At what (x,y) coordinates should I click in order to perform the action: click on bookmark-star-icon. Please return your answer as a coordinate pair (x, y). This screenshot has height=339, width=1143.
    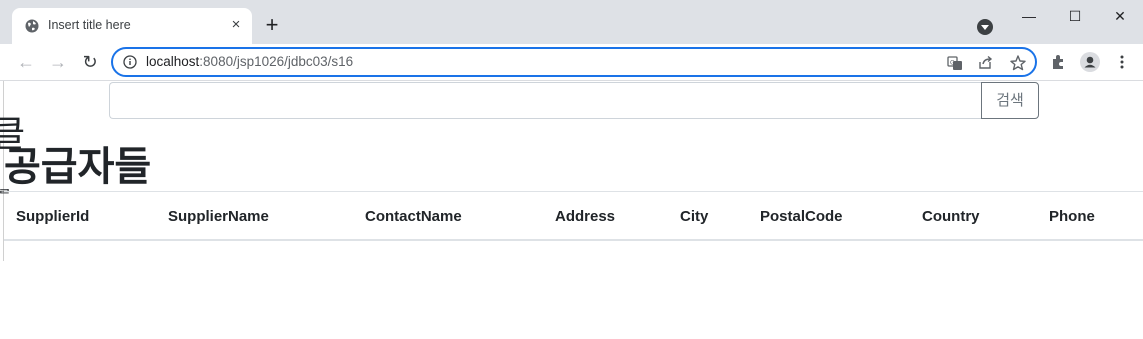
    Looking at the image, I should click on (1018, 63).